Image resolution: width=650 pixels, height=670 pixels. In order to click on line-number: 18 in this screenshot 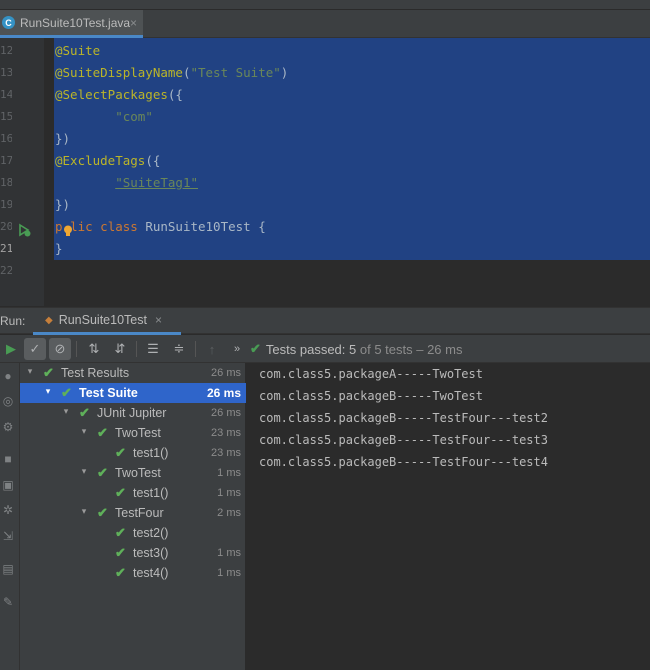, I will do `click(6, 182)`.